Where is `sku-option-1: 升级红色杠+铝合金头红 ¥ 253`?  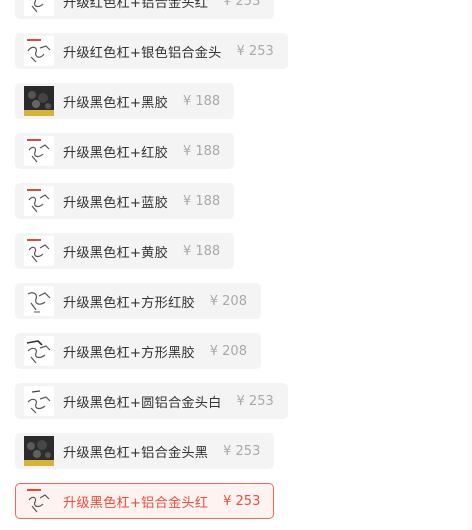
sku-option-1: 升级红色杠+铝合金头红 ¥ 253 is located at coordinates (145, 9).